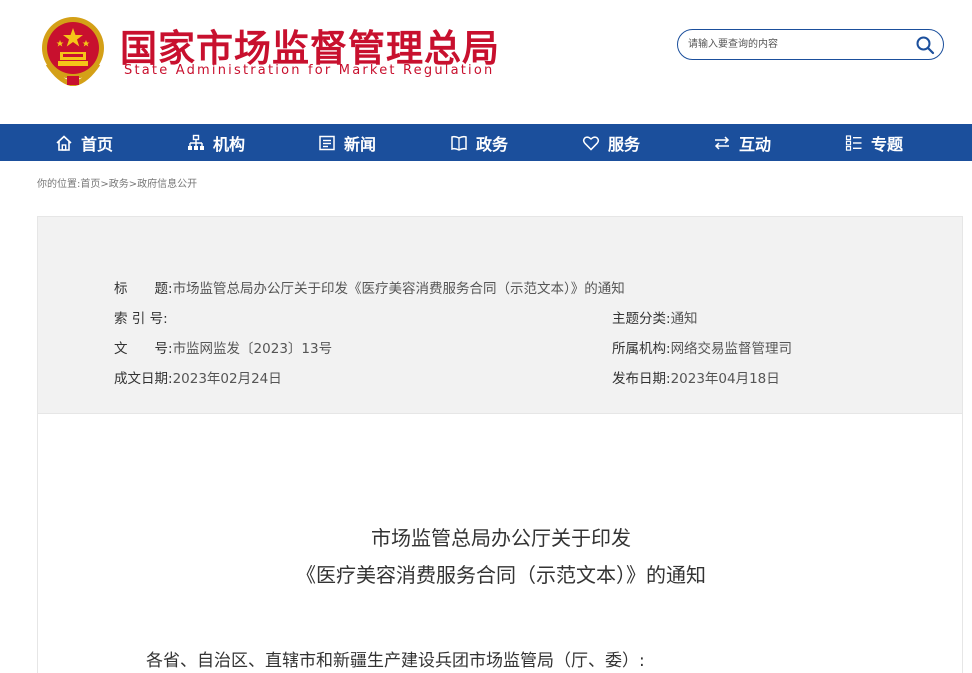 The image size is (972, 673). I want to click on info-title-label: 标 题:, so click(143, 289).